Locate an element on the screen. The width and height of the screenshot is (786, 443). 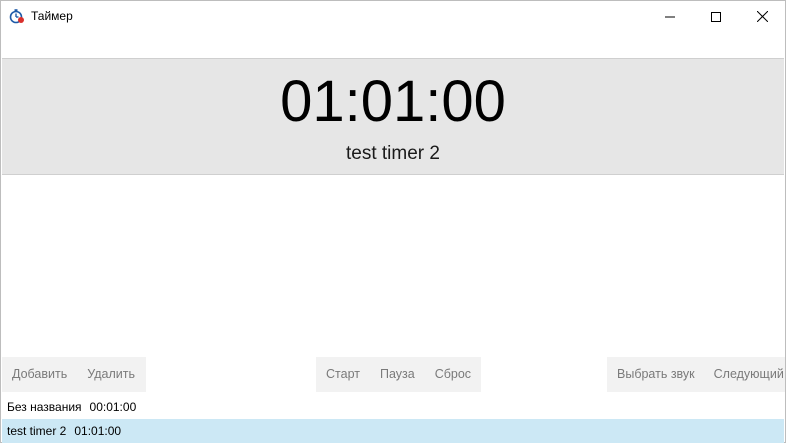
choose-sound-button: Выбрать звук is located at coordinates (655, 374).